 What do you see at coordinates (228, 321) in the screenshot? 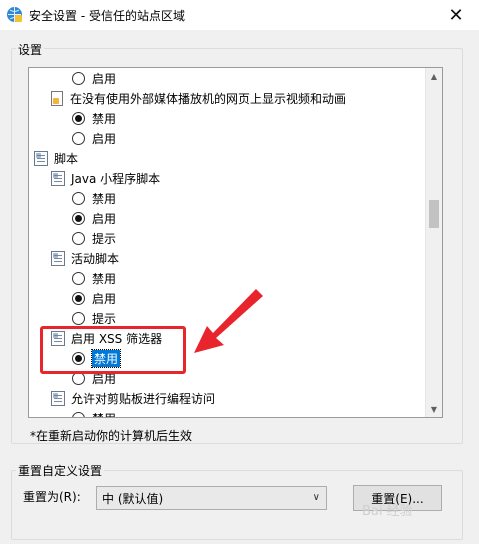
I see `annotation-arrow` at bounding box center [228, 321].